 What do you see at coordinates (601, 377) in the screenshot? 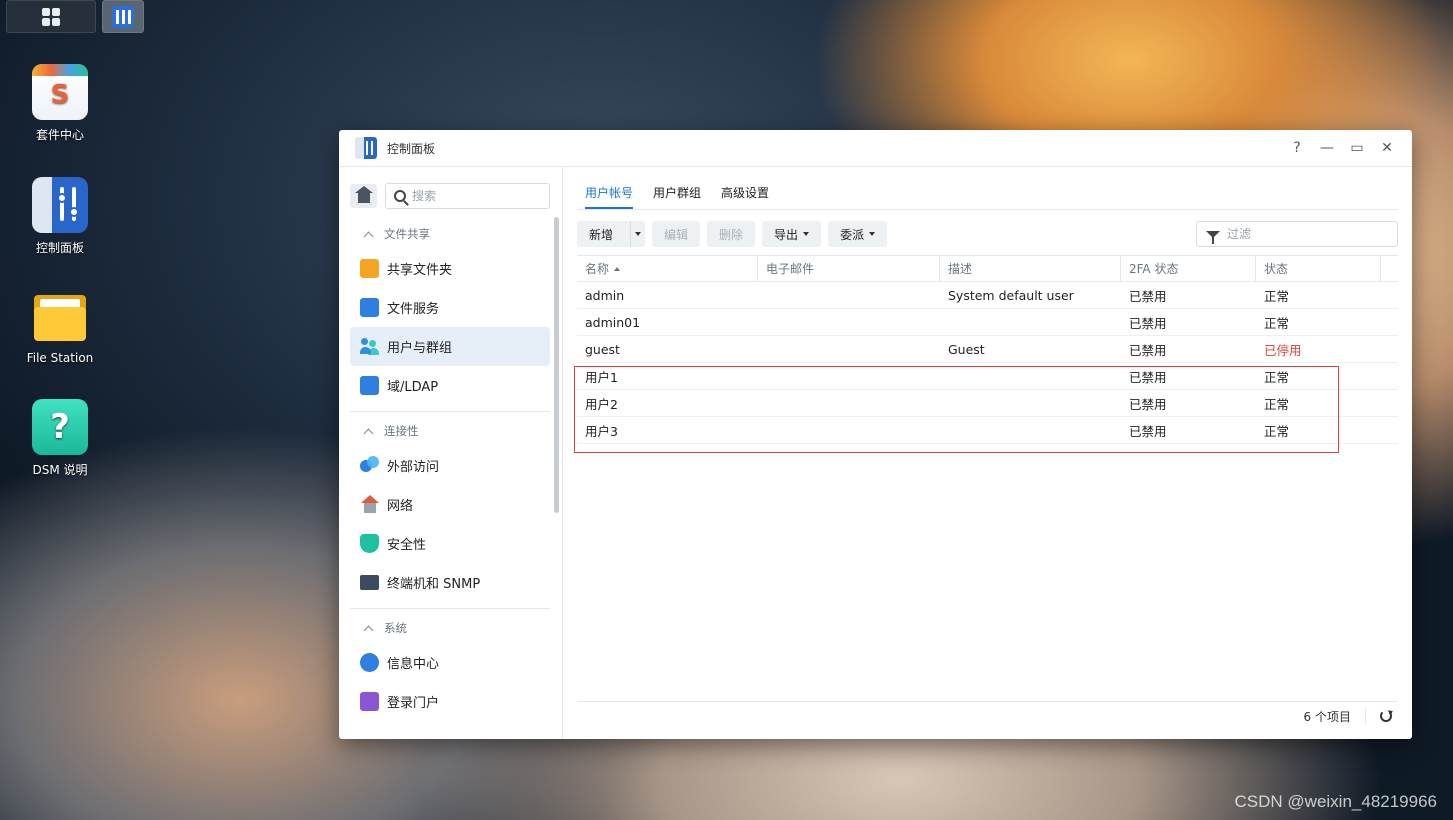
I see `cell-name: 用户1` at bounding box center [601, 377].